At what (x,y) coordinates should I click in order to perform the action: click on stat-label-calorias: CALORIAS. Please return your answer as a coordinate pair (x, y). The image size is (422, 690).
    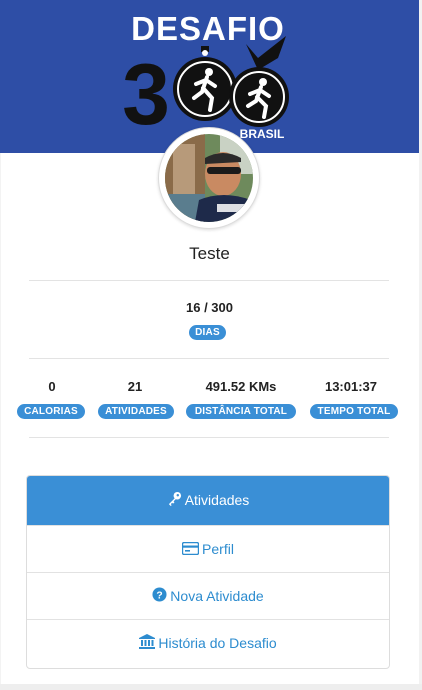
    Looking at the image, I should click on (51, 411).